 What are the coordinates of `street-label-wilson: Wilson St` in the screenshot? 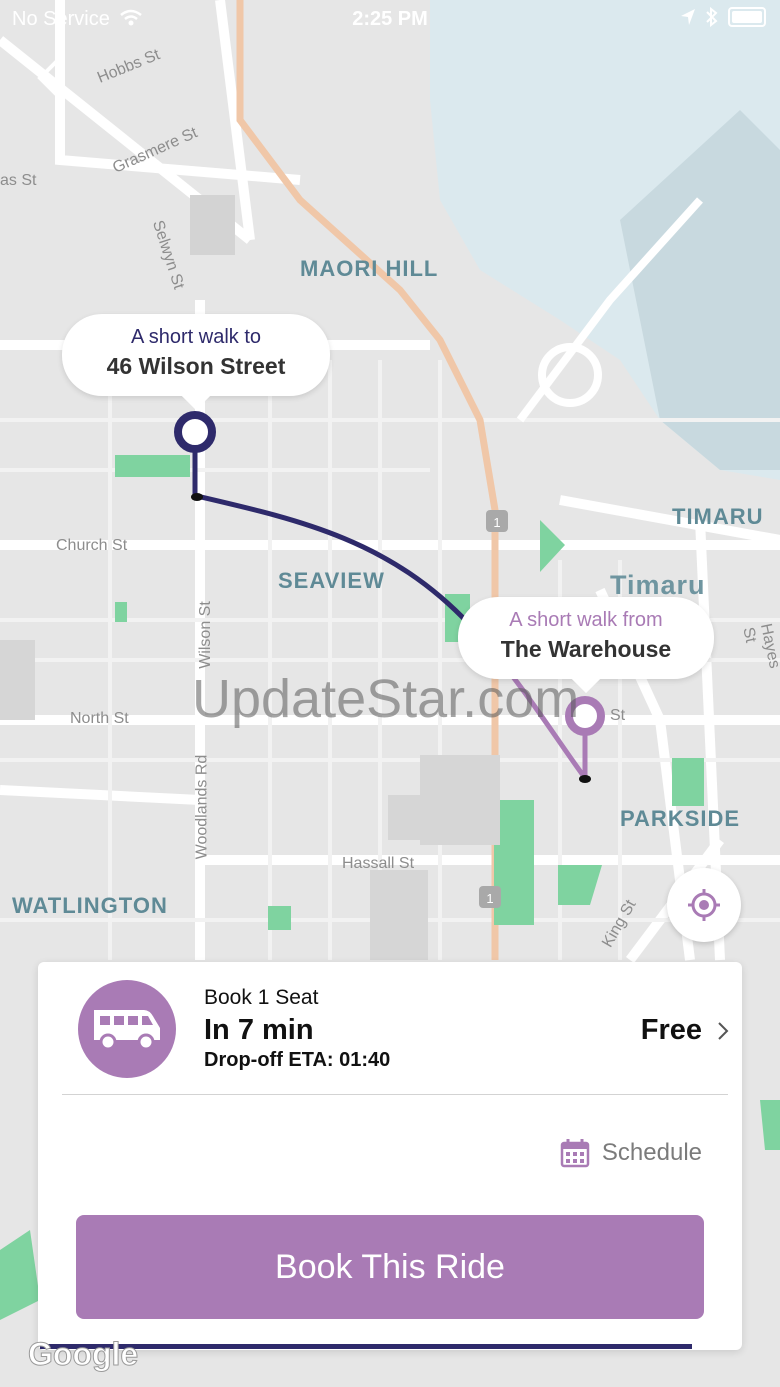 It's located at (205, 635).